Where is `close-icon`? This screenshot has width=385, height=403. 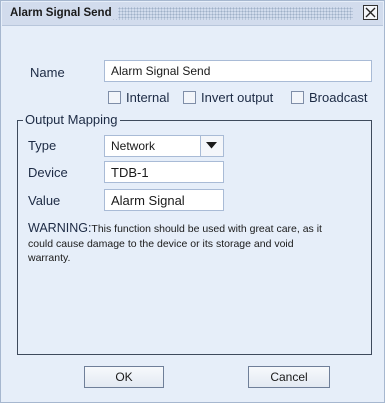 close-icon is located at coordinates (370, 12).